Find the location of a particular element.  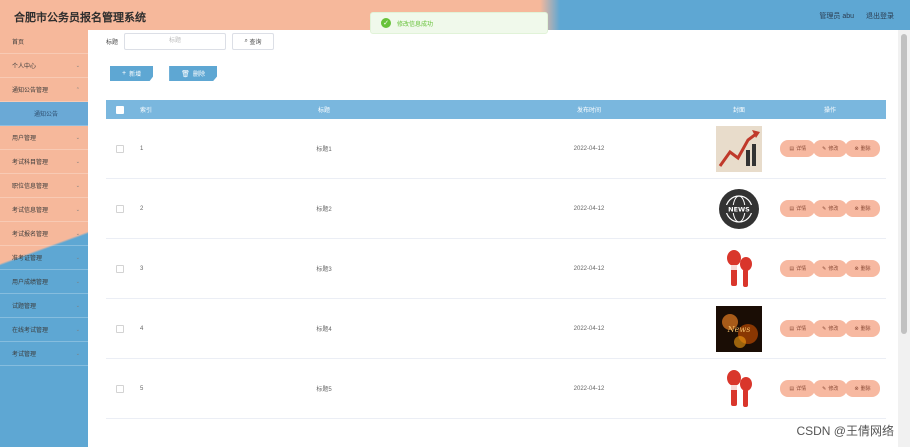

row-title: 标题5 is located at coordinates (324, 390).